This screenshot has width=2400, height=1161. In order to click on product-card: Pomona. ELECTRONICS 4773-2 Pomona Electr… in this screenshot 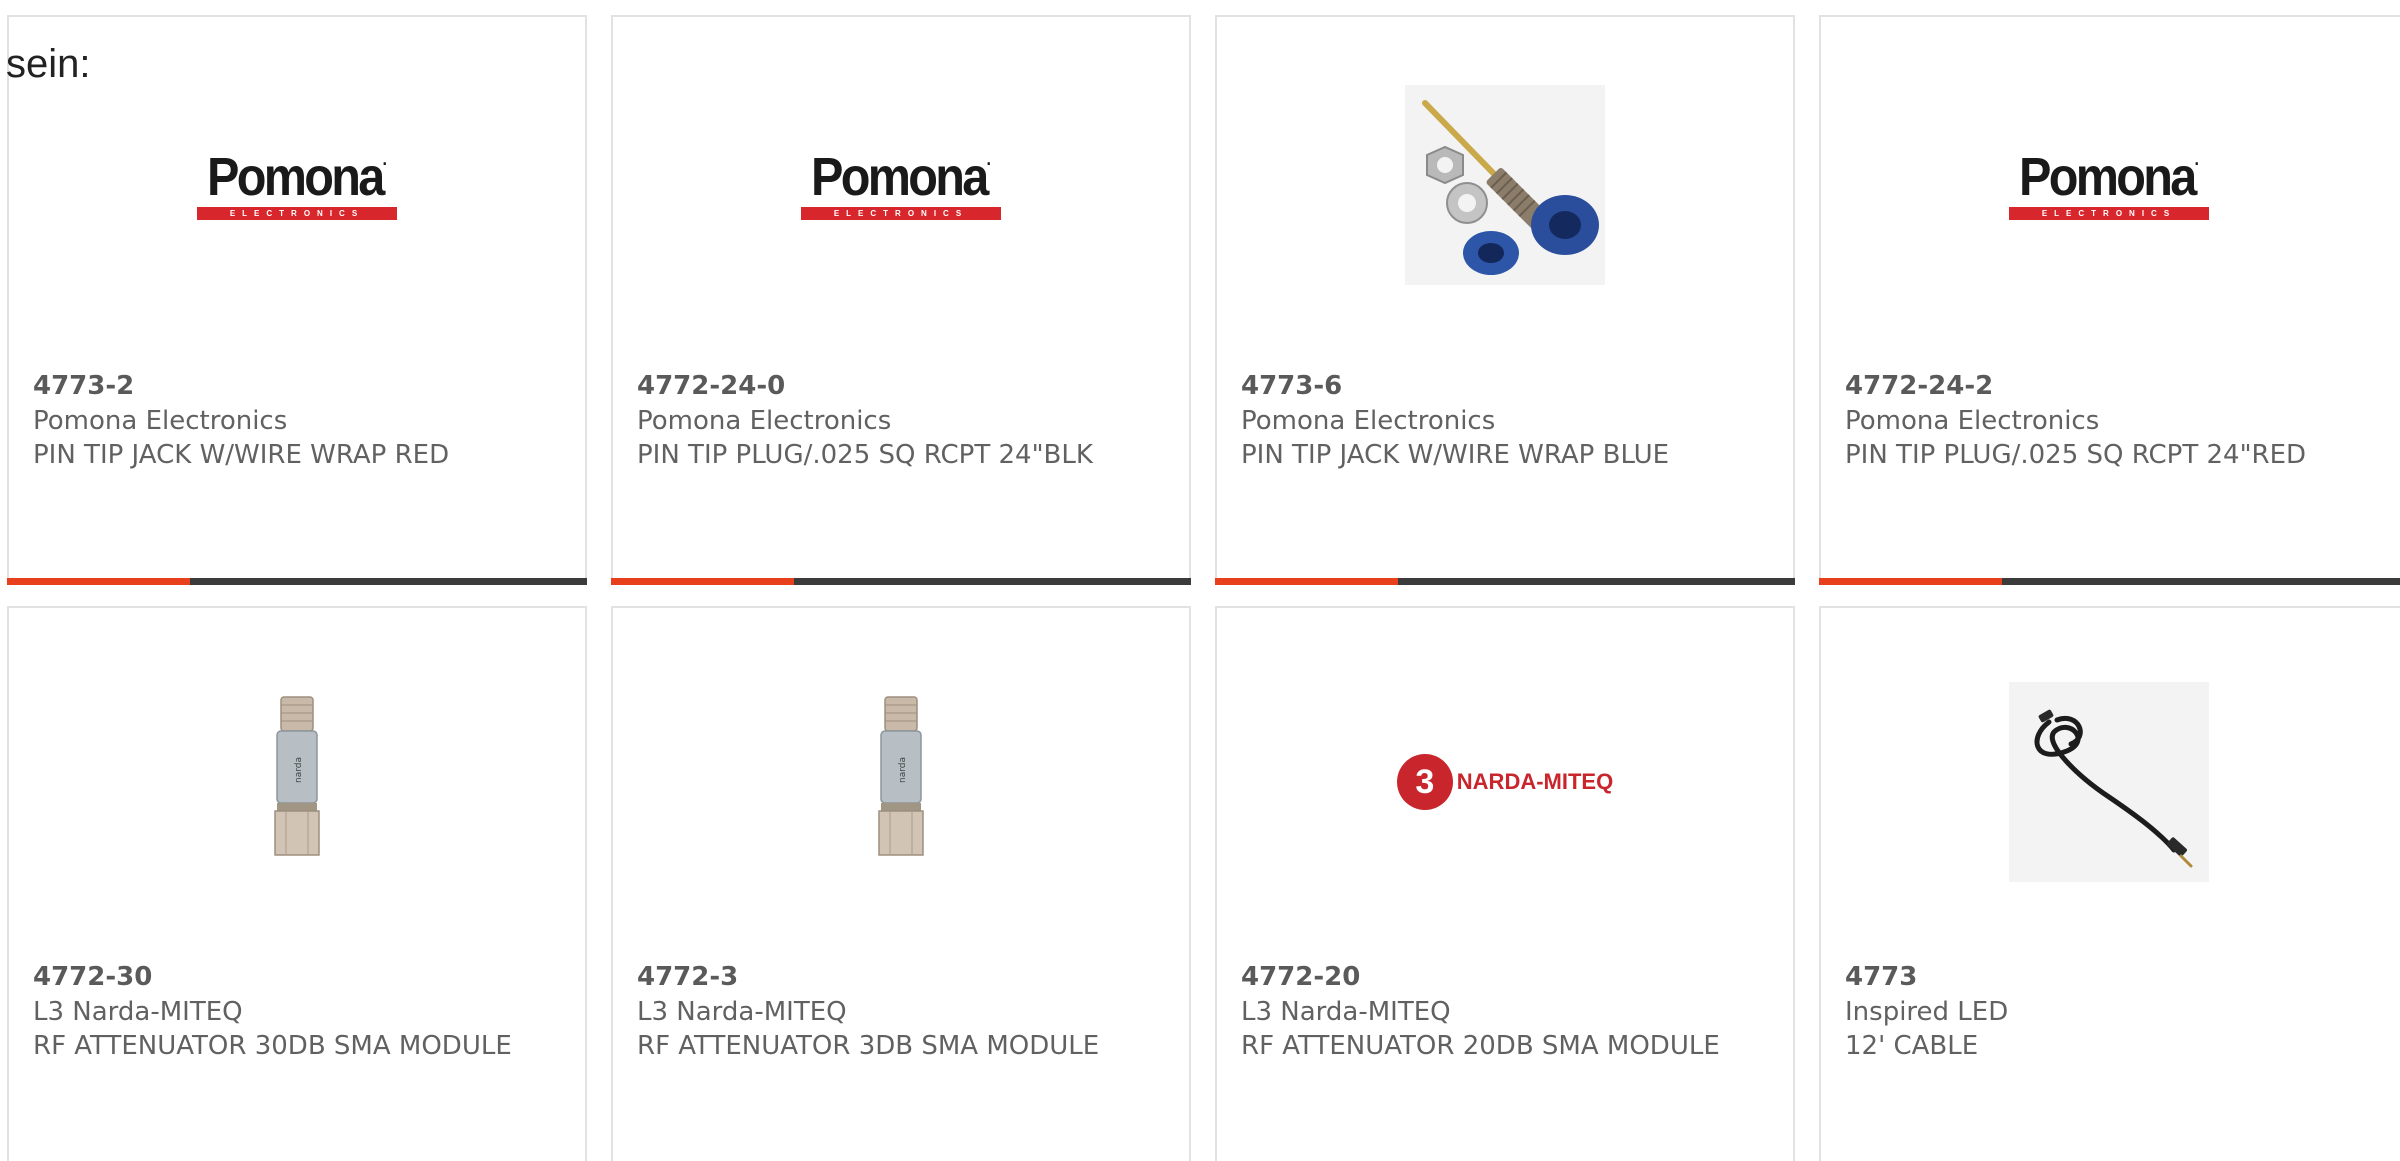, I will do `click(297, 300)`.